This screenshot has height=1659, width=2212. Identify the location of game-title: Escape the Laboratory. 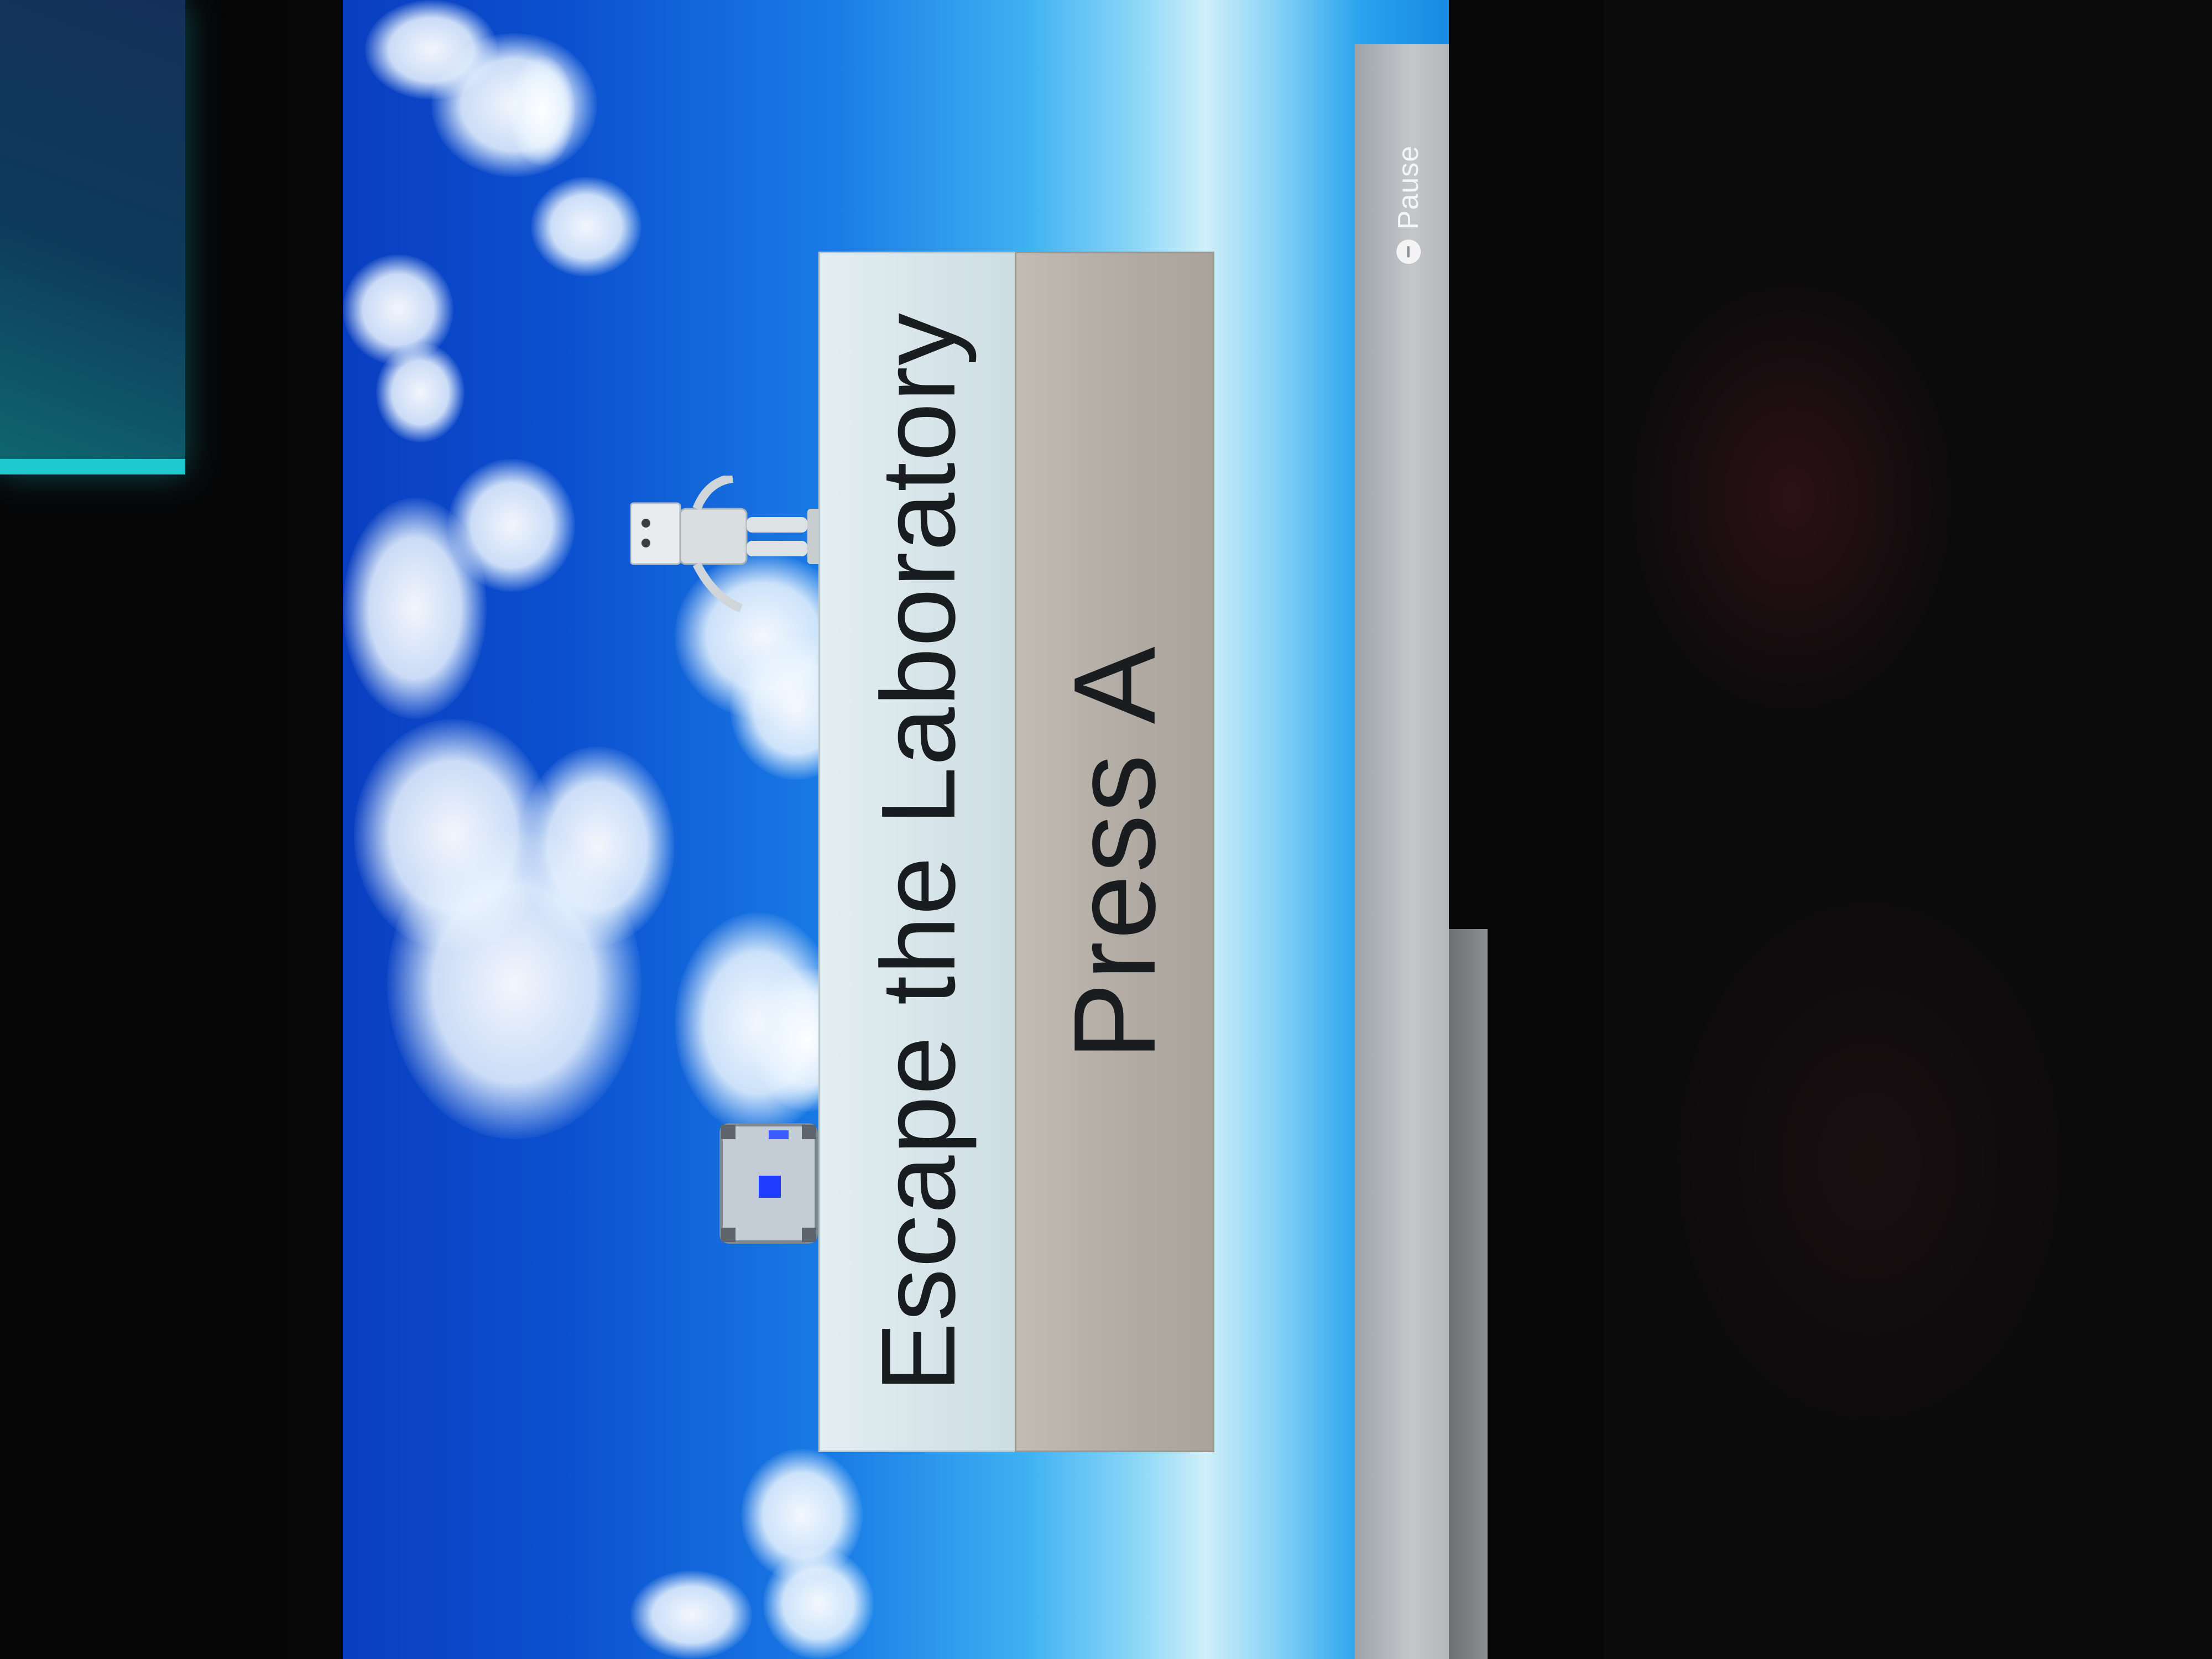
(918, 851).